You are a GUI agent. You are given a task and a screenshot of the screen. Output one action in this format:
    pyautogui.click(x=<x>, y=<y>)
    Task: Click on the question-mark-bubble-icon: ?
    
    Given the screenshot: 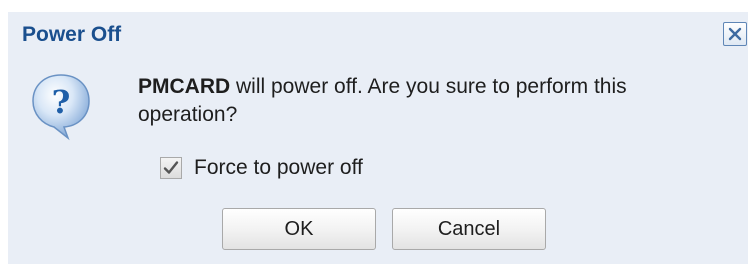 What is the action you would take?
    pyautogui.click(x=61, y=107)
    